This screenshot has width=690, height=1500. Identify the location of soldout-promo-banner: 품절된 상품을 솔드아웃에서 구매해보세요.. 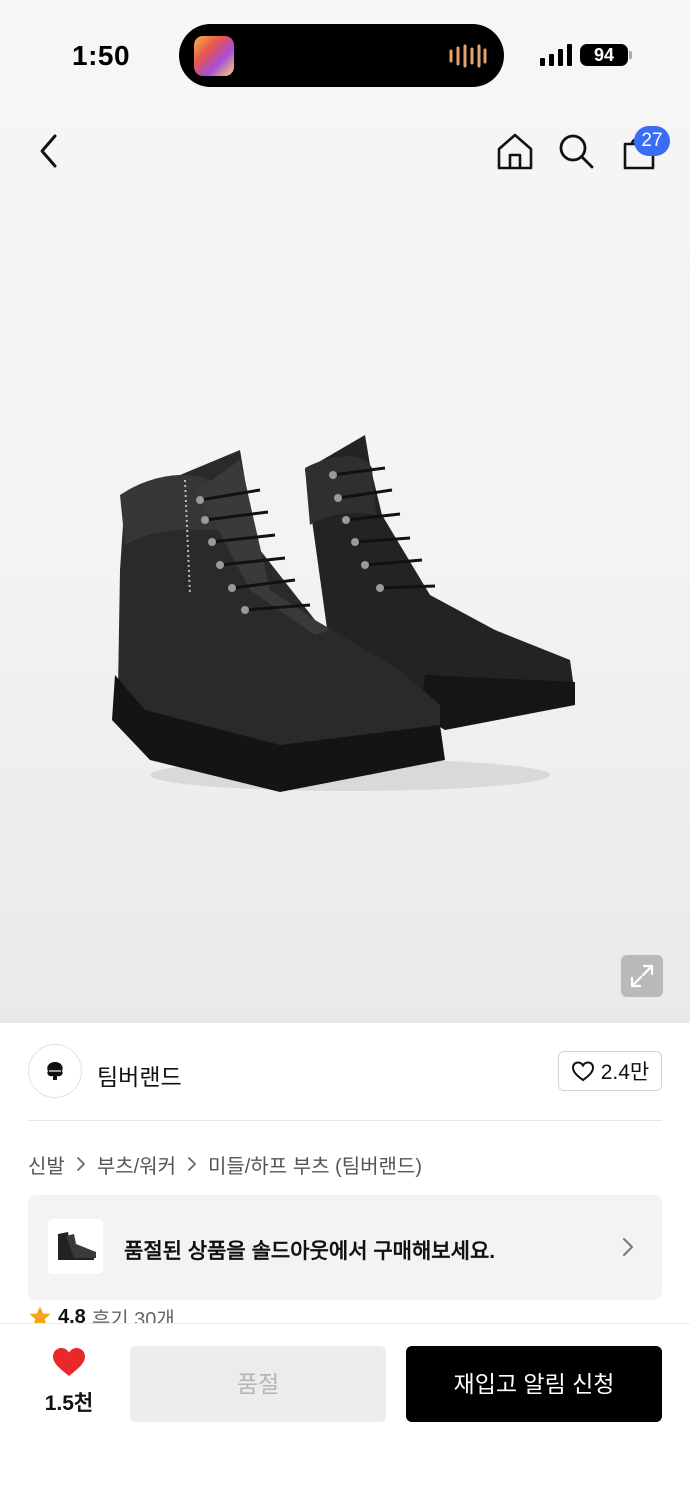
(345, 1247).